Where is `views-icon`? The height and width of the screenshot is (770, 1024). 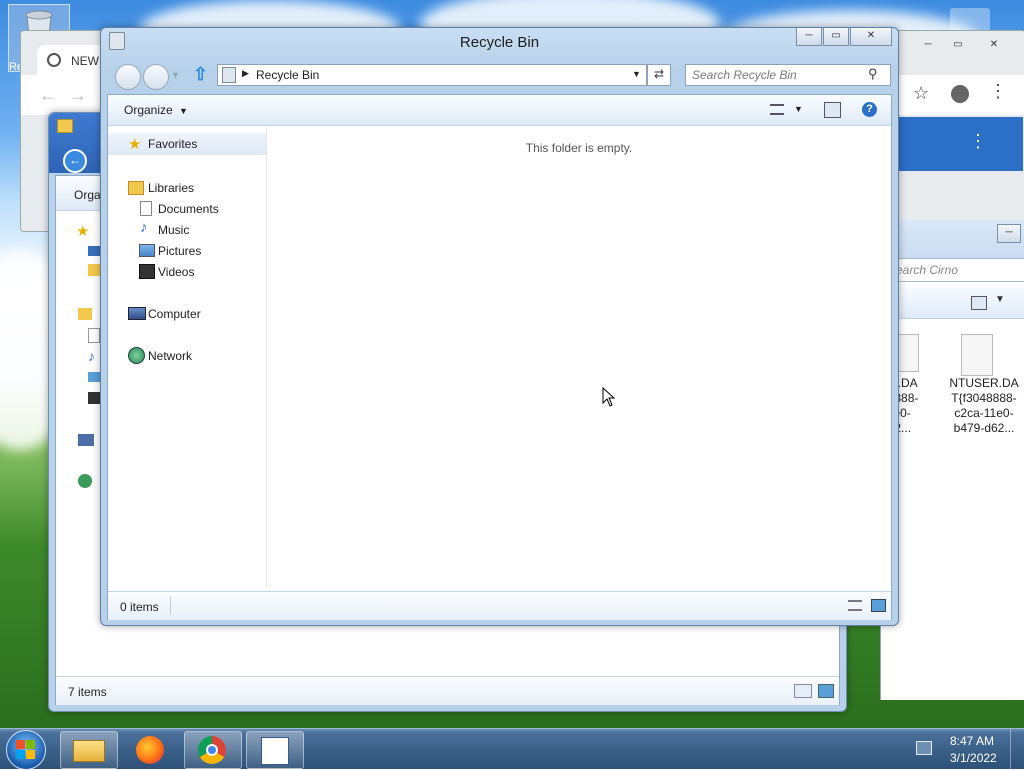 views-icon is located at coordinates (979, 303).